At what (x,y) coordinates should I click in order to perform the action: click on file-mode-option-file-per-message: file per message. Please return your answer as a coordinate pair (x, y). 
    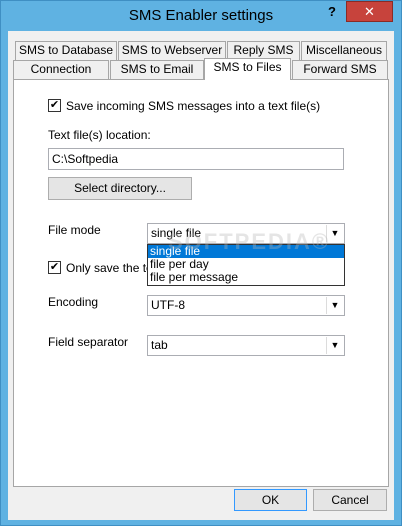
    Looking at the image, I should click on (246, 277).